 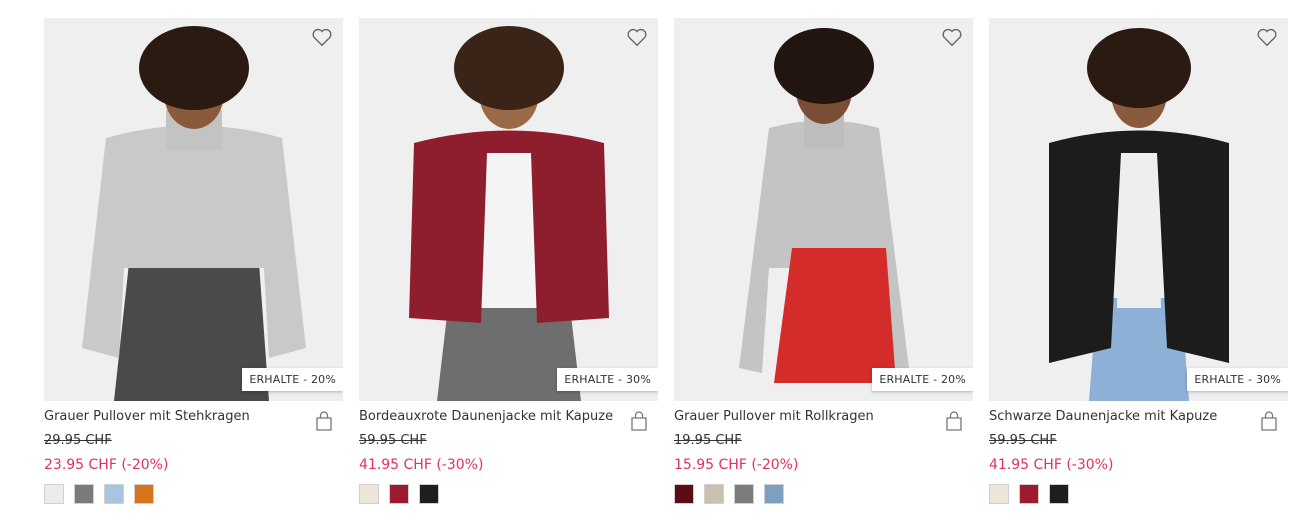 What do you see at coordinates (193, 418) in the screenshot?
I see `product-name: Grauer Pullover mit Stehkragen` at bounding box center [193, 418].